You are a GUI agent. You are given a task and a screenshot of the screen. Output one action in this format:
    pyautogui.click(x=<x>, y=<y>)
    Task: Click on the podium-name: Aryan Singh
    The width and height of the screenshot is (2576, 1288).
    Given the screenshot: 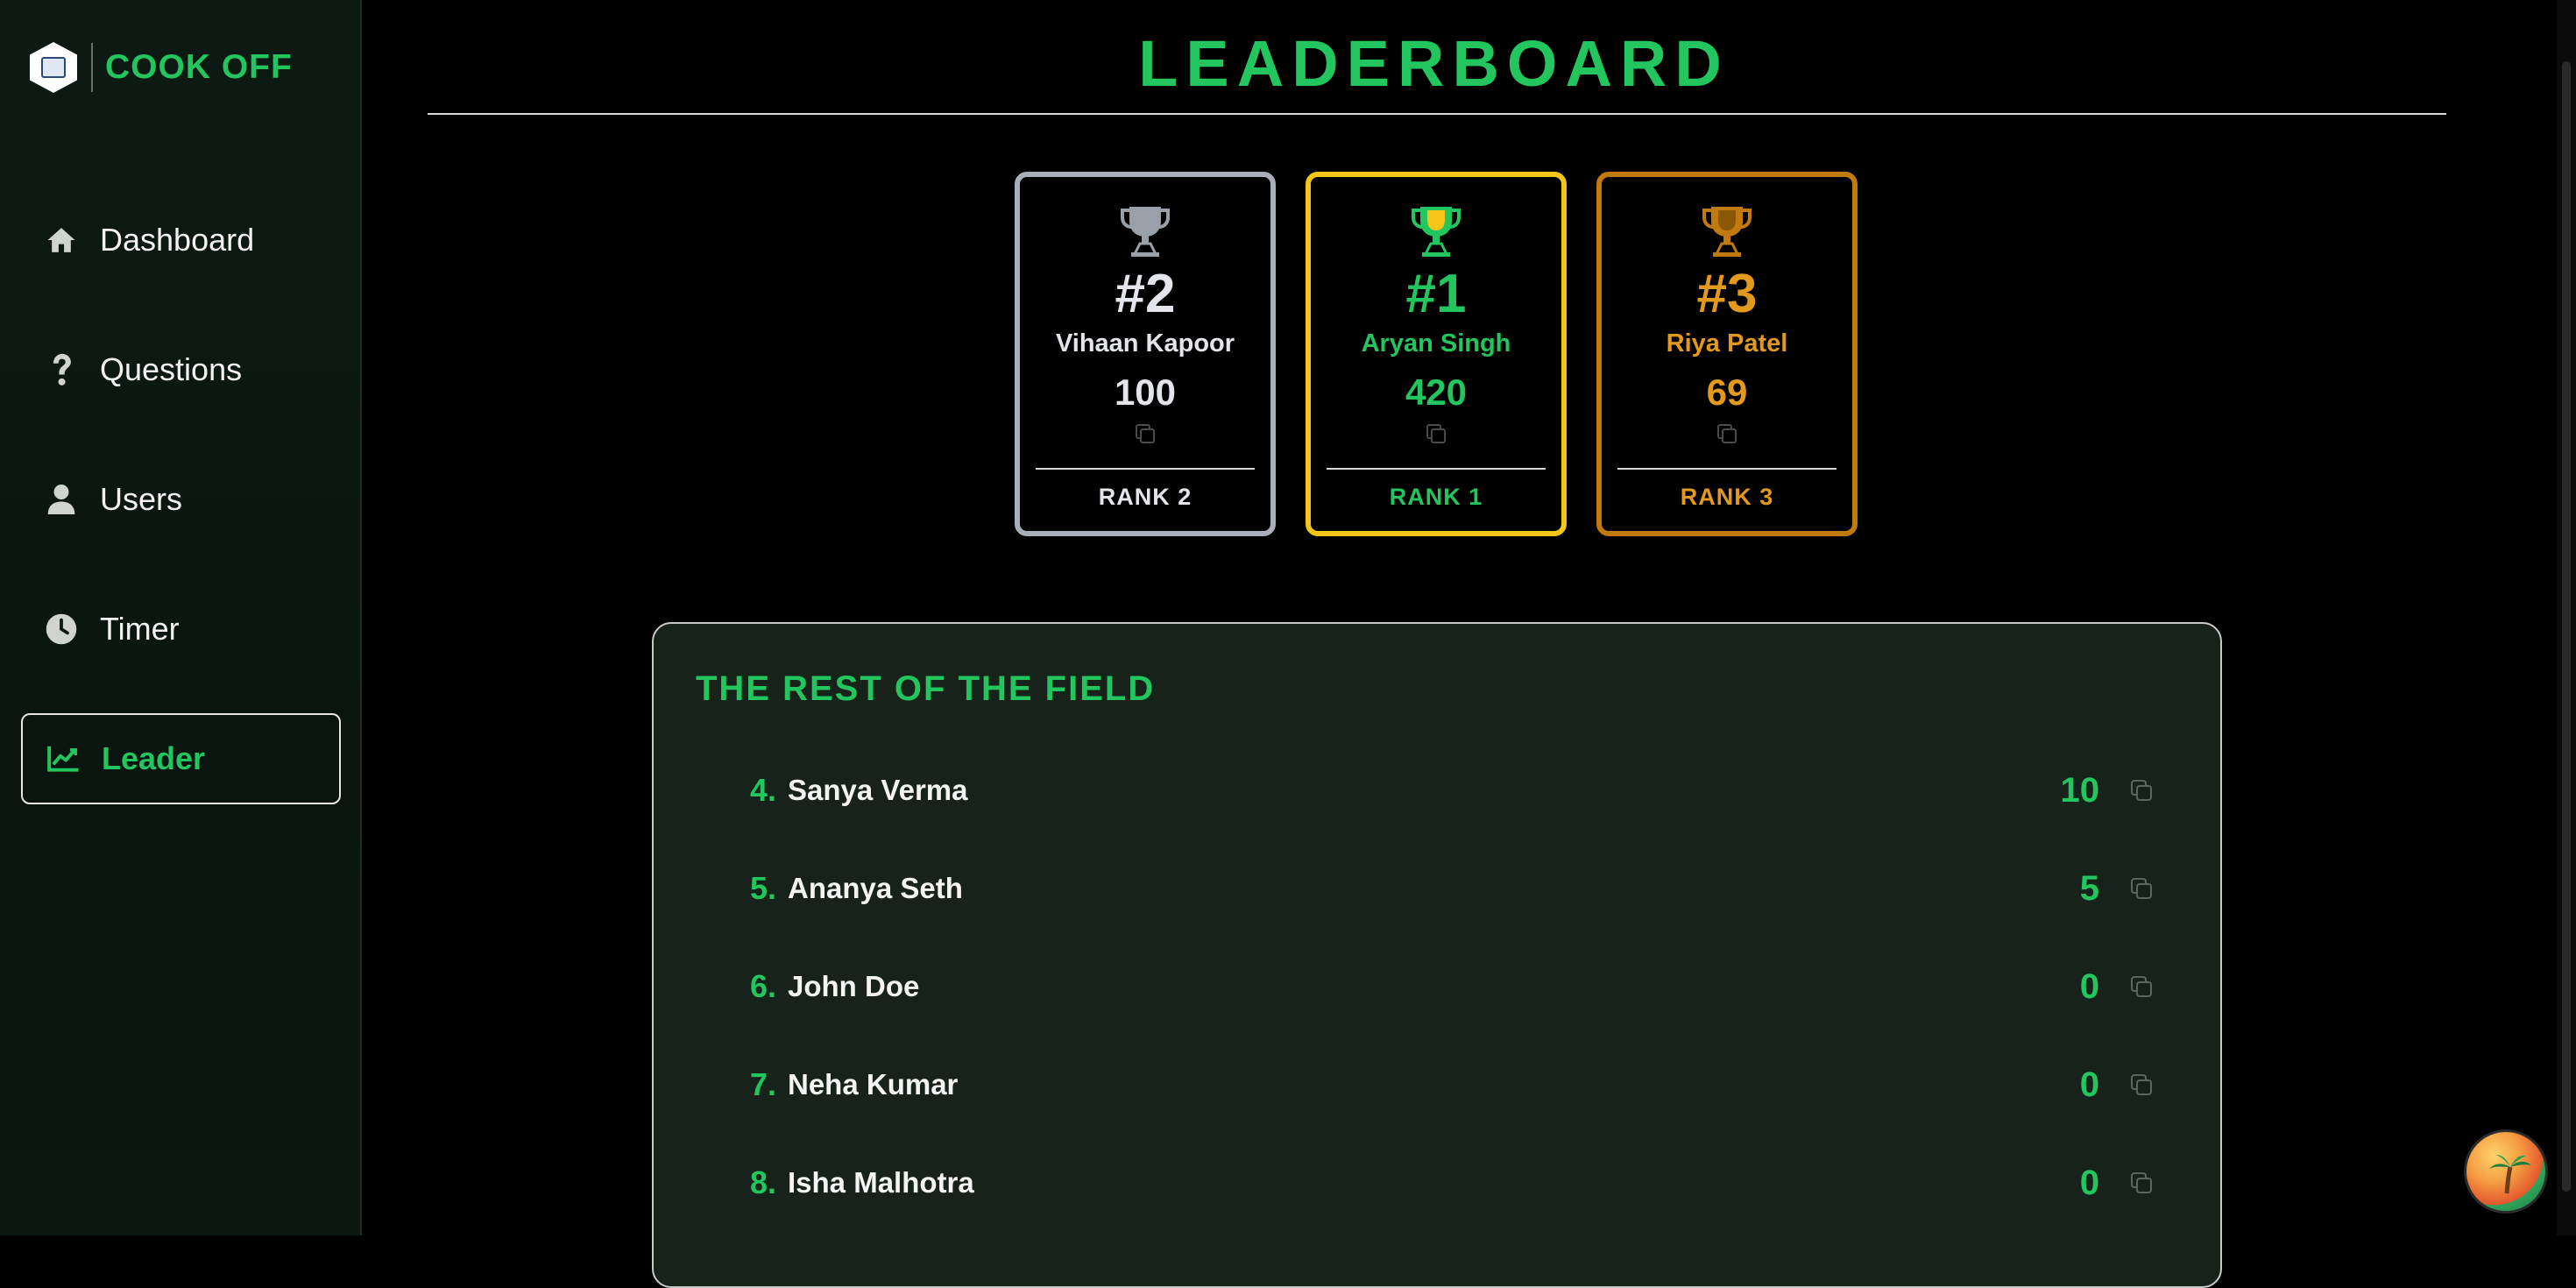 What is the action you would take?
    pyautogui.click(x=1436, y=343)
    